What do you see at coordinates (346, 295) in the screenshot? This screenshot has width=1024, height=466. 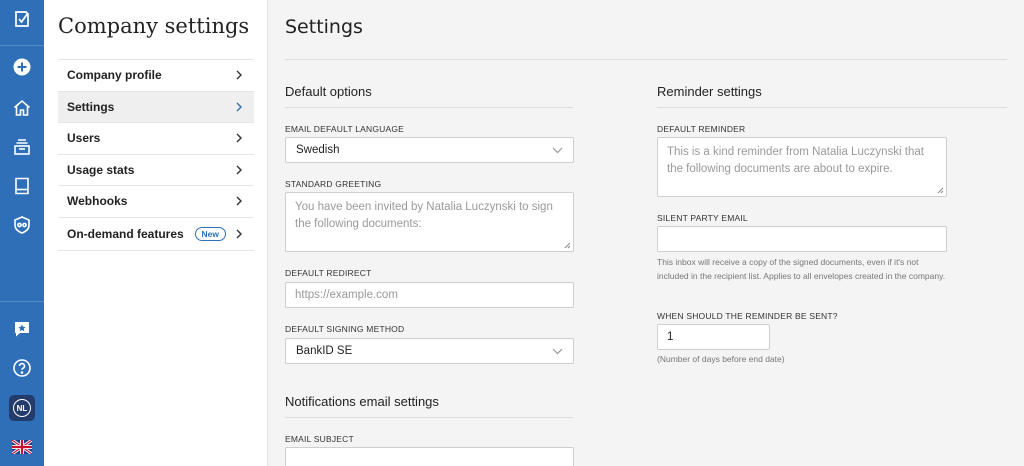 I see `redirect-placeholder: https://example.com` at bounding box center [346, 295].